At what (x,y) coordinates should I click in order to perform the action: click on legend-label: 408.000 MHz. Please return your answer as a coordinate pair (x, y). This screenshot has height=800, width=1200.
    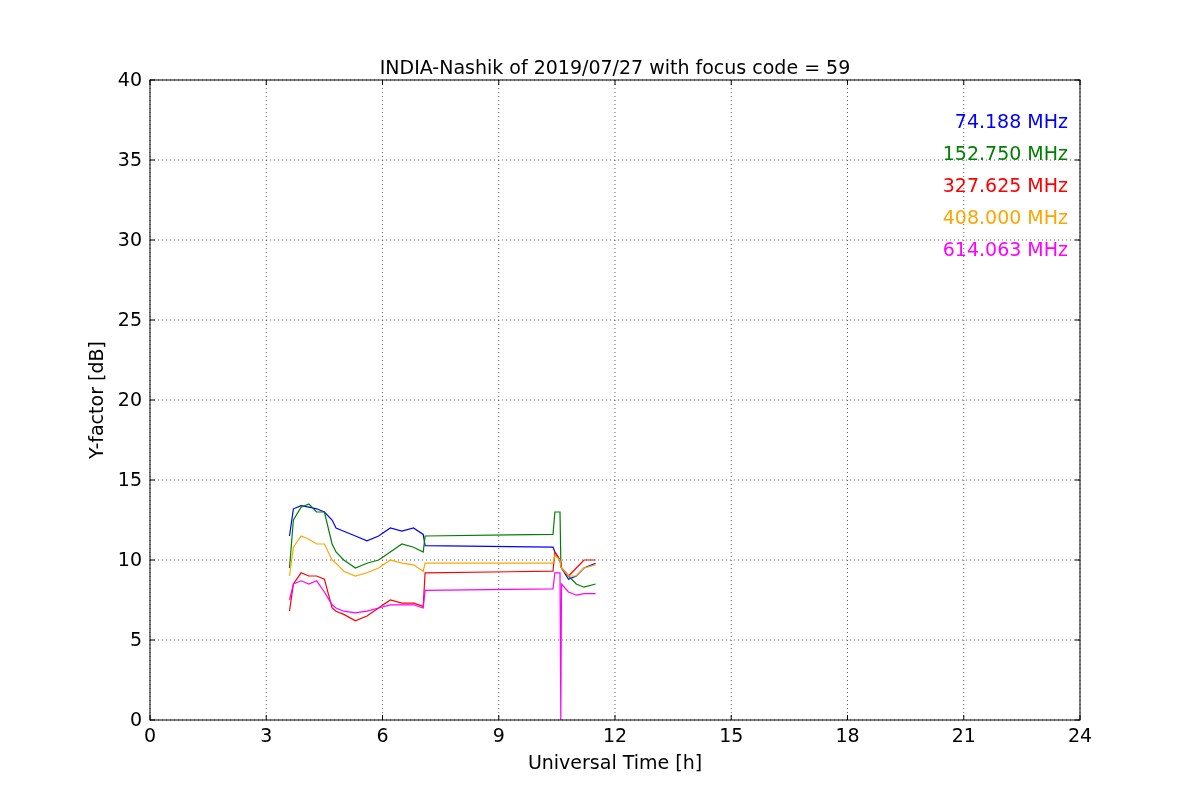
    Looking at the image, I should click on (1005, 217).